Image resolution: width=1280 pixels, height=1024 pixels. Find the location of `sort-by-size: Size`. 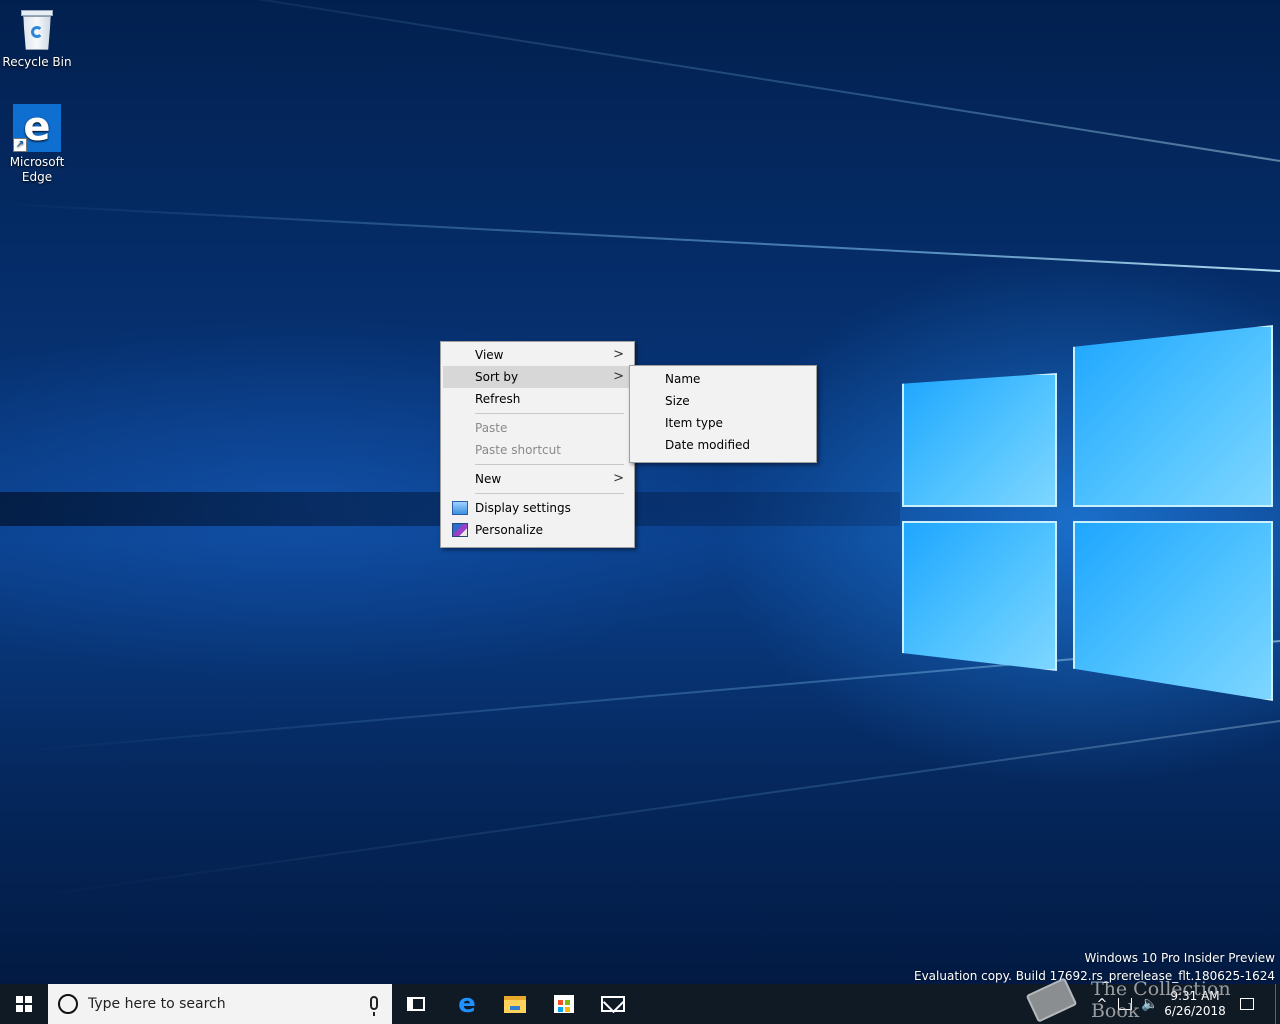

sort-by-size: Size is located at coordinates (723, 401).